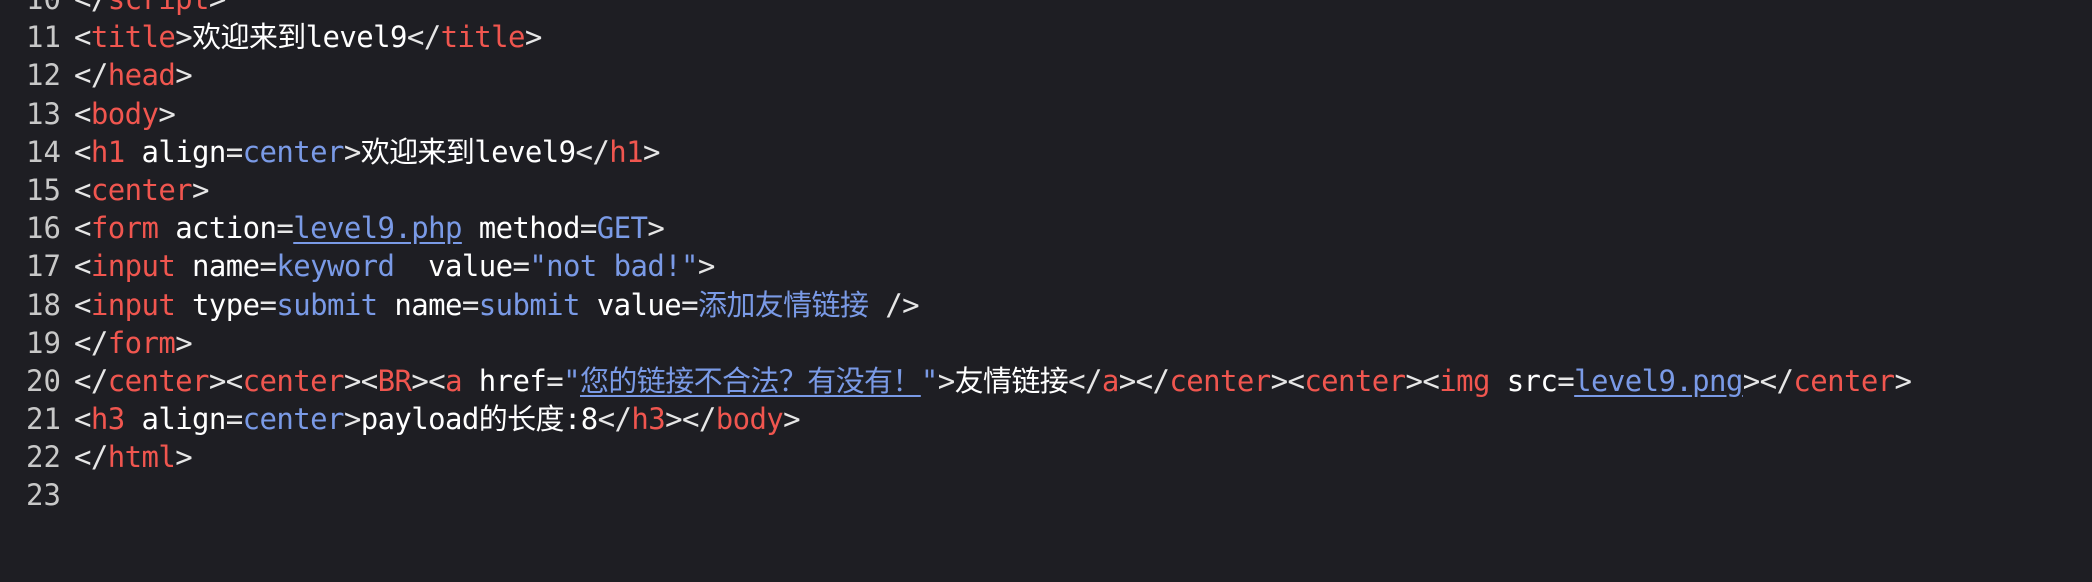 This screenshot has height=582, width=2092. Describe the element at coordinates (1046, 266) in the screenshot. I see `code-line: 17 <input name=keyword value="not bad!">` at that location.